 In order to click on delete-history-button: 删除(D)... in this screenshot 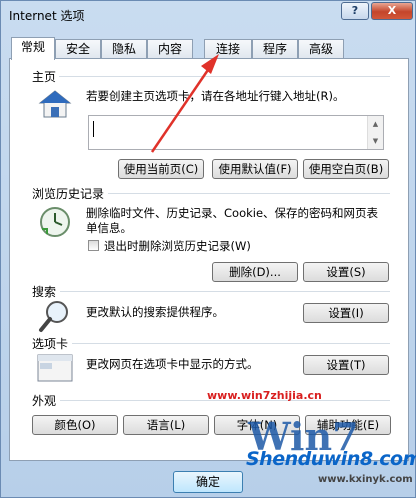, I will do `click(255, 272)`.